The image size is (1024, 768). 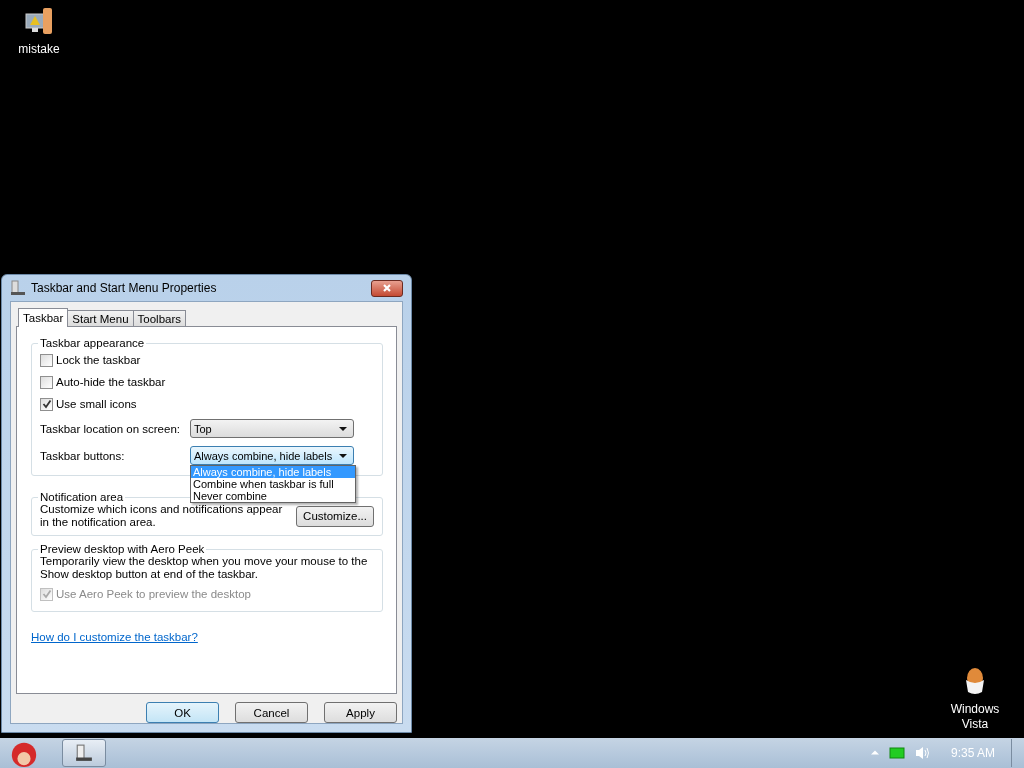 I want to click on dropdown-option: Combine when taskbar is full, so click(x=273, y=484).